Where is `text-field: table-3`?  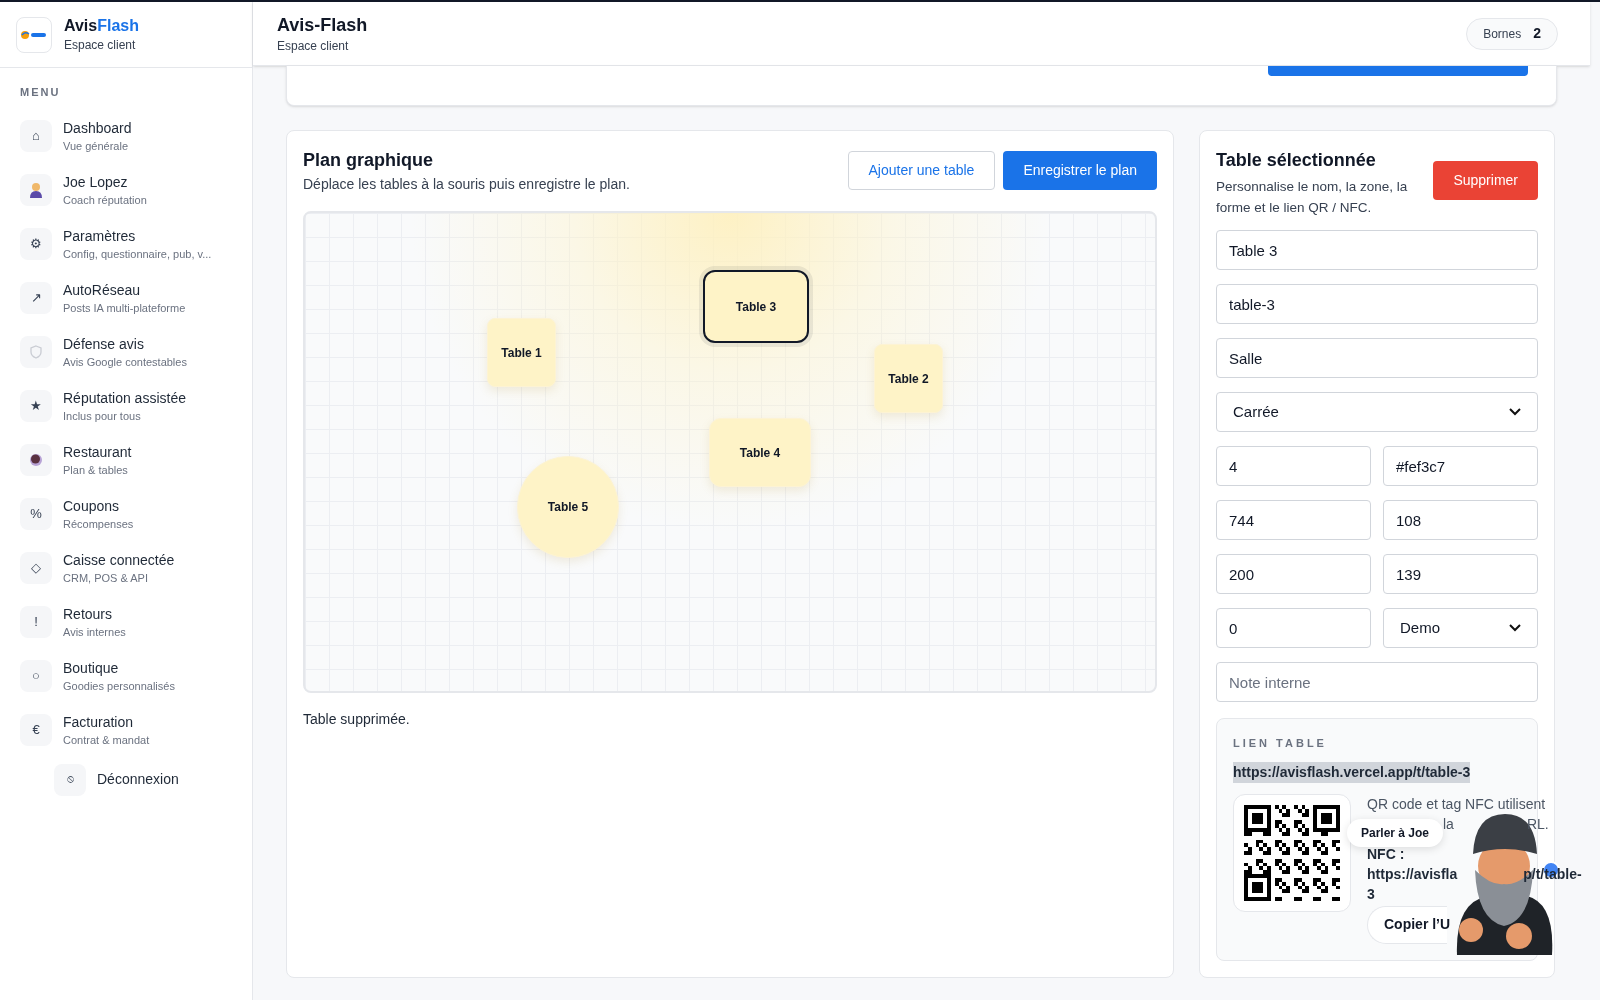 text-field: table-3 is located at coordinates (1377, 304).